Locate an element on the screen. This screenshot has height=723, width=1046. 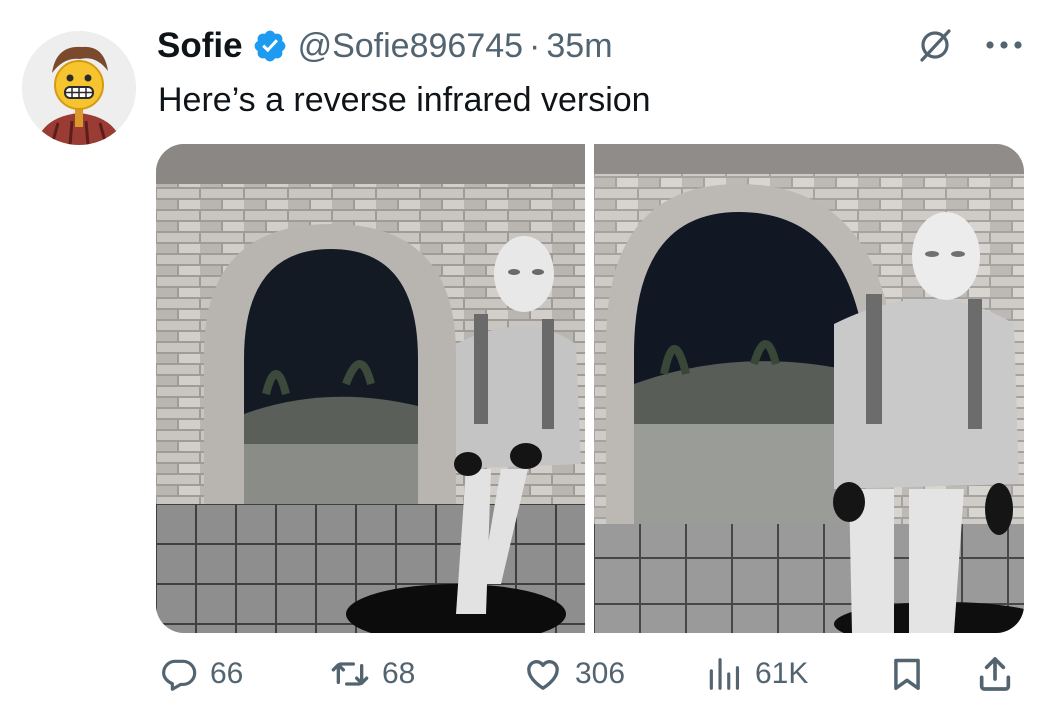
reply-button: 66 is located at coordinates (201, 674).